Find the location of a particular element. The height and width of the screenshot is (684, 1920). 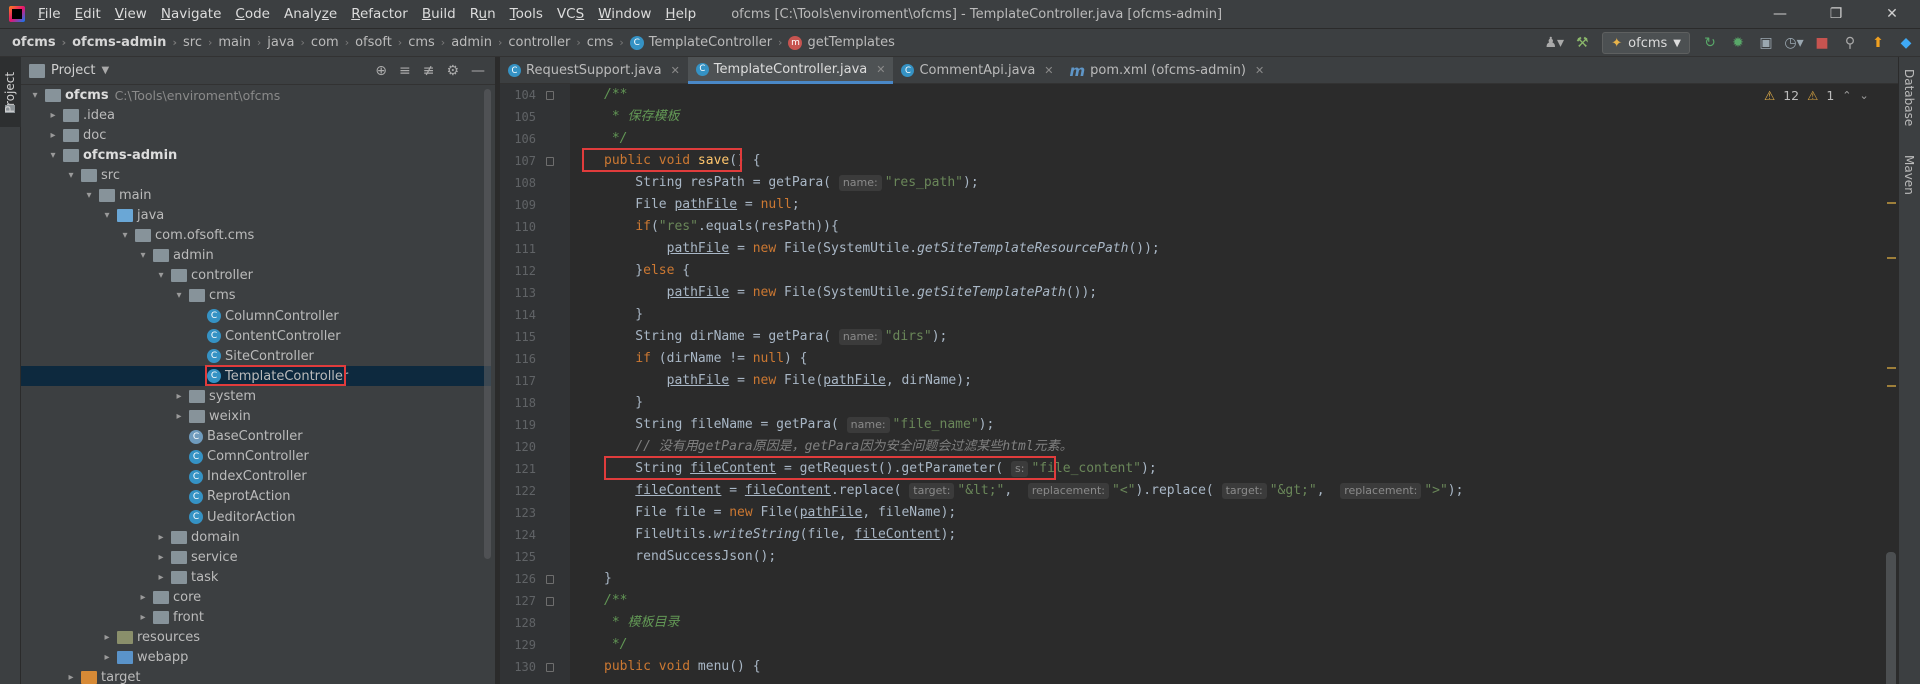

tree-item: ▸ core is located at coordinates (256, 597).